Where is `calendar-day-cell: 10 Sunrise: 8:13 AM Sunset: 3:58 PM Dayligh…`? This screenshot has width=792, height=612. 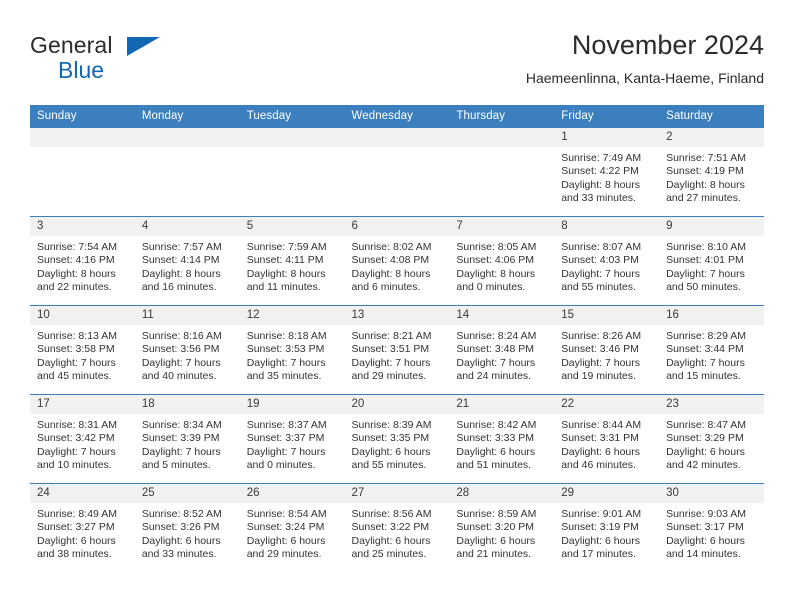
calendar-day-cell: 10 Sunrise: 8:13 AM Sunset: 3:58 PM Dayligh… is located at coordinates (82, 350).